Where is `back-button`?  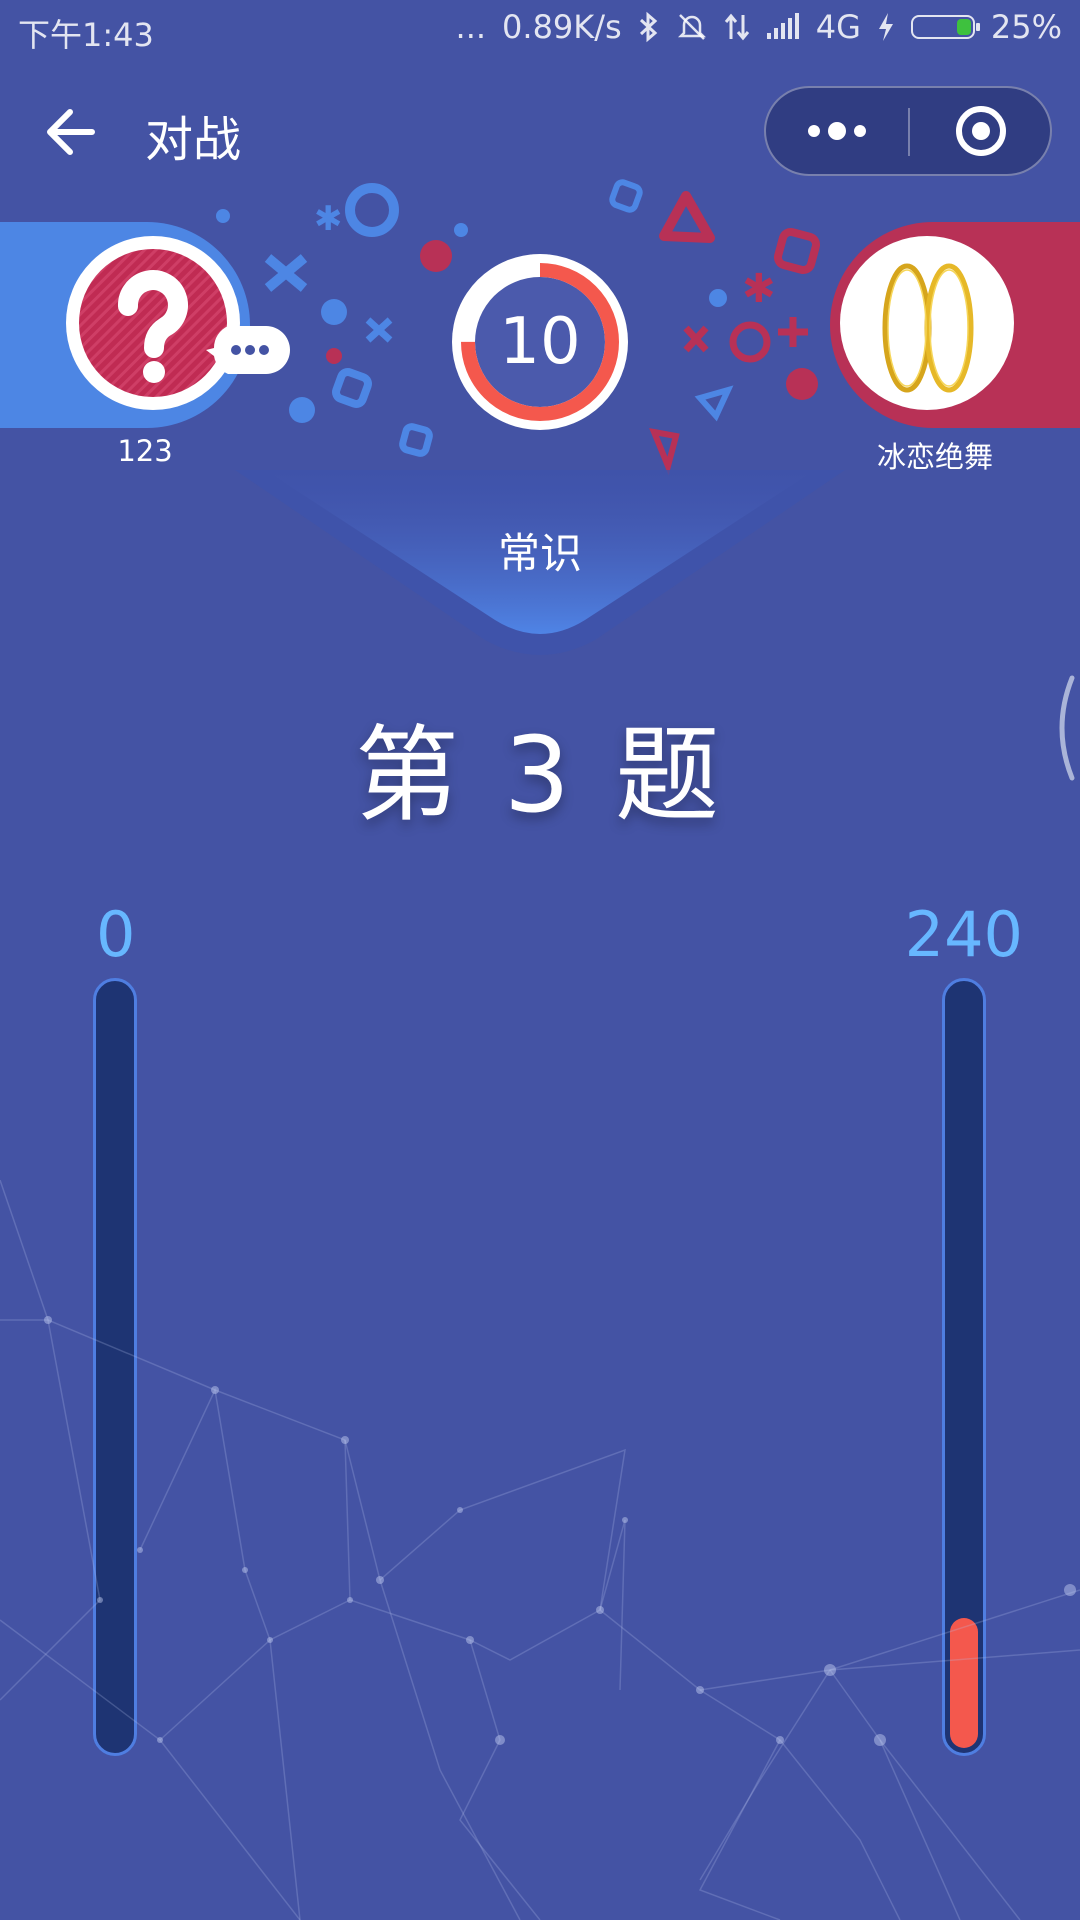
back-button is located at coordinates (72, 132).